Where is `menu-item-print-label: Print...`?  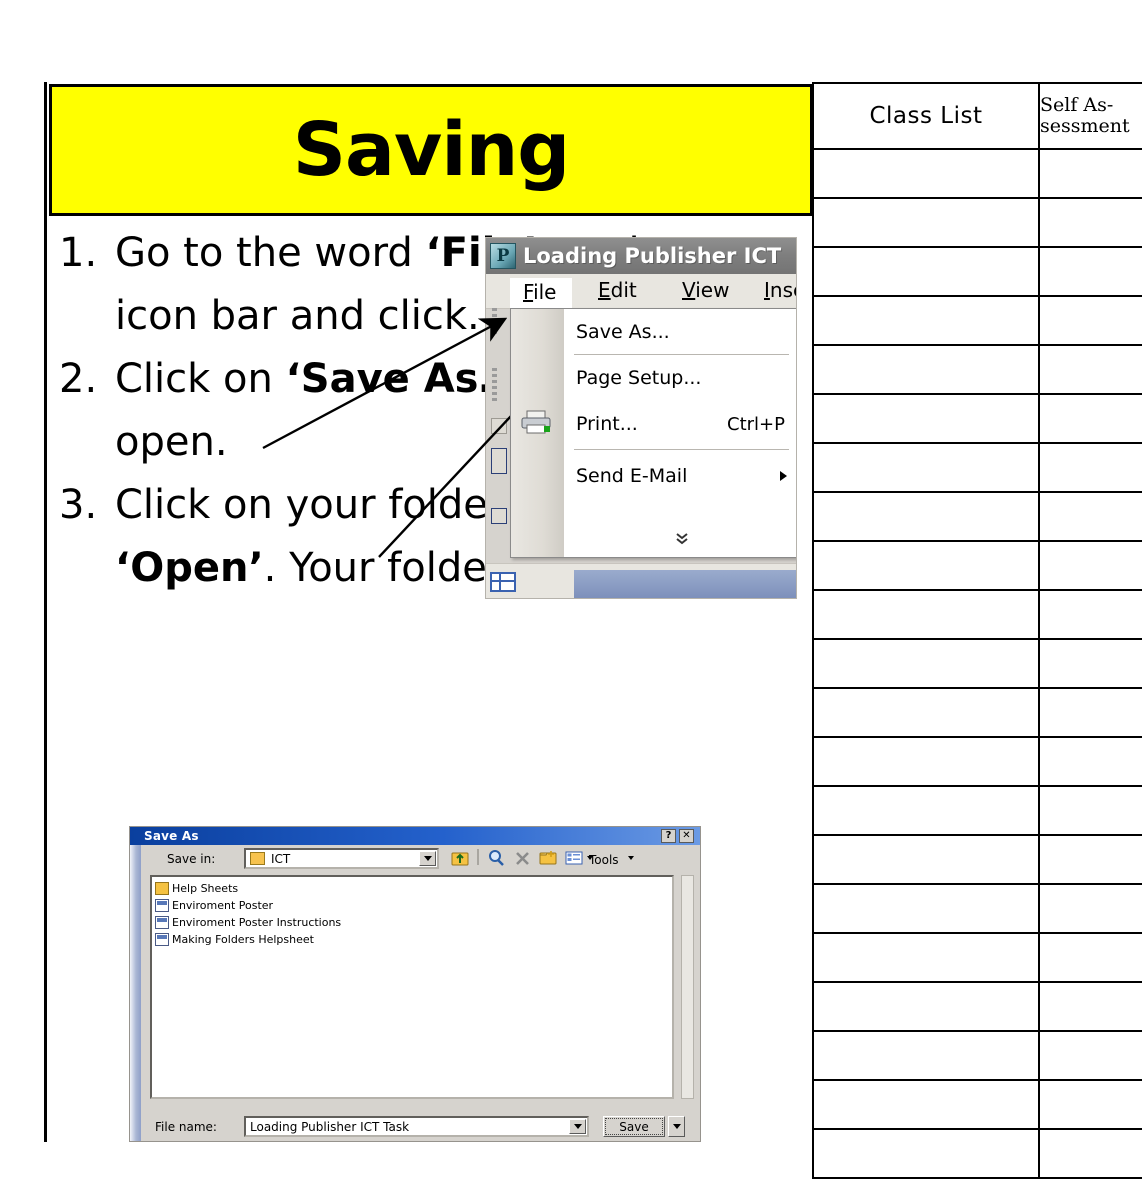
menu-item-print-label: Print... is located at coordinates (607, 424).